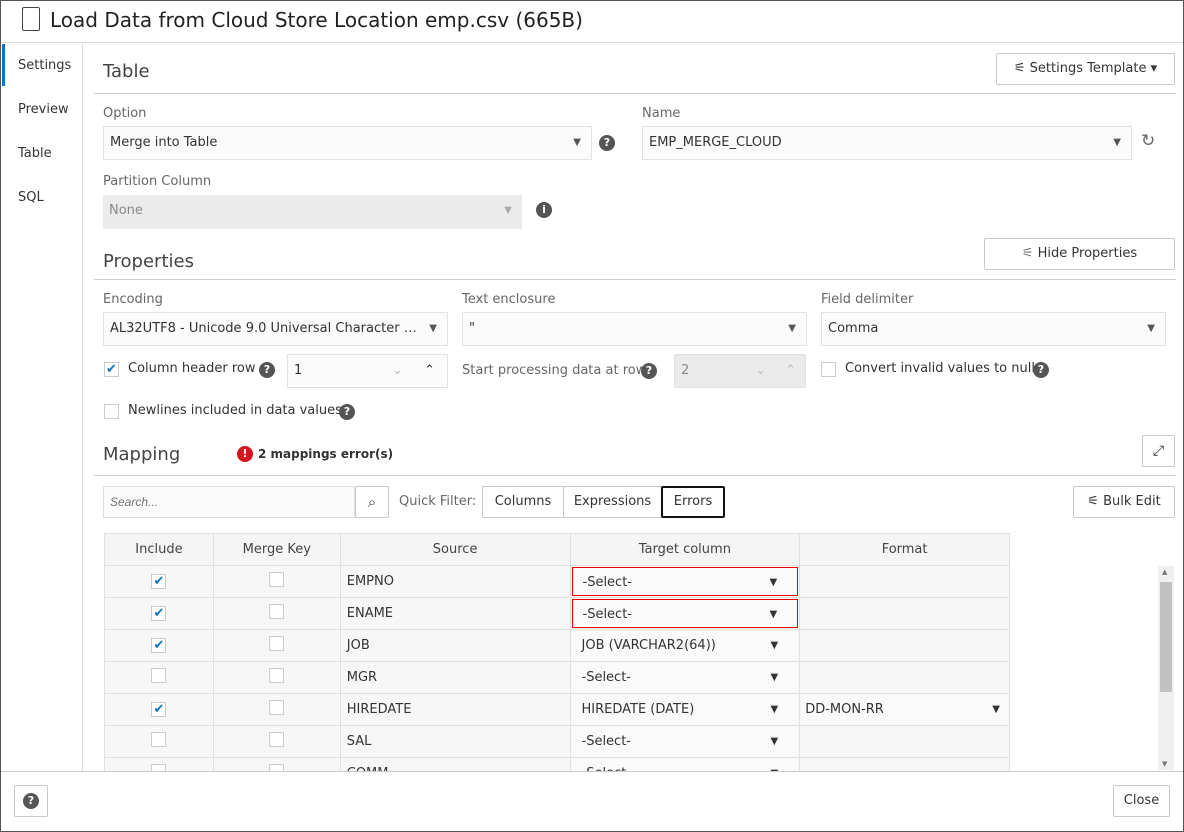 This screenshot has width=1184, height=832. I want to click on col-include: Include, so click(159, 549).